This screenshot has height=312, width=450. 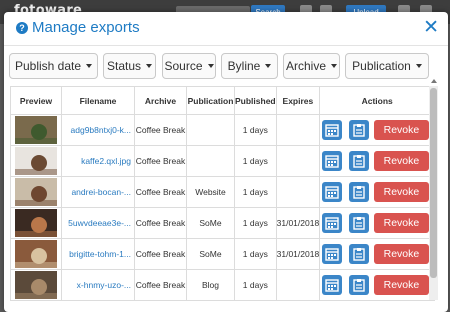 What do you see at coordinates (36, 100) in the screenshot?
I see `column-header-preview: Preview` at bounding box center [36, 100].